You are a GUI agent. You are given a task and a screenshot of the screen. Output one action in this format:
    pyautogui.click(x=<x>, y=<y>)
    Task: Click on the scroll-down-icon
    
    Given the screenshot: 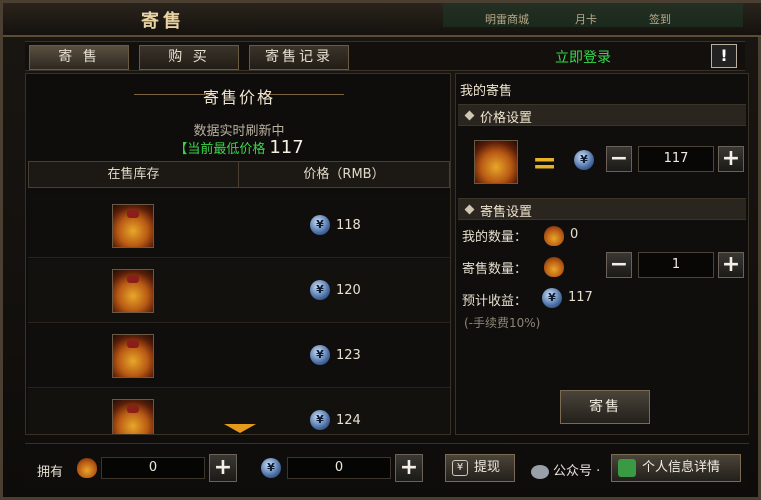 What is the action you would take?
    pyautogui.click(x=240, y=428)
    